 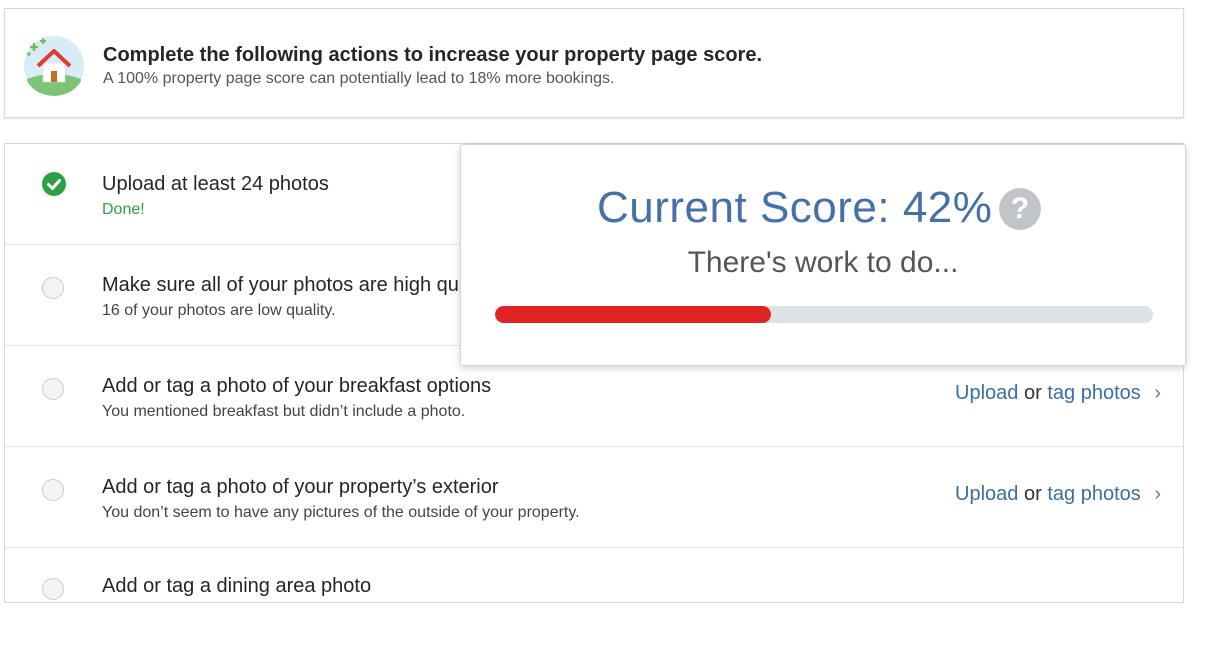 What do you see at coordinates (219, 310) in the screenshot?
I see `task-subtitle: 16 of your photos are low quality.` at bounding box center [219, 310].